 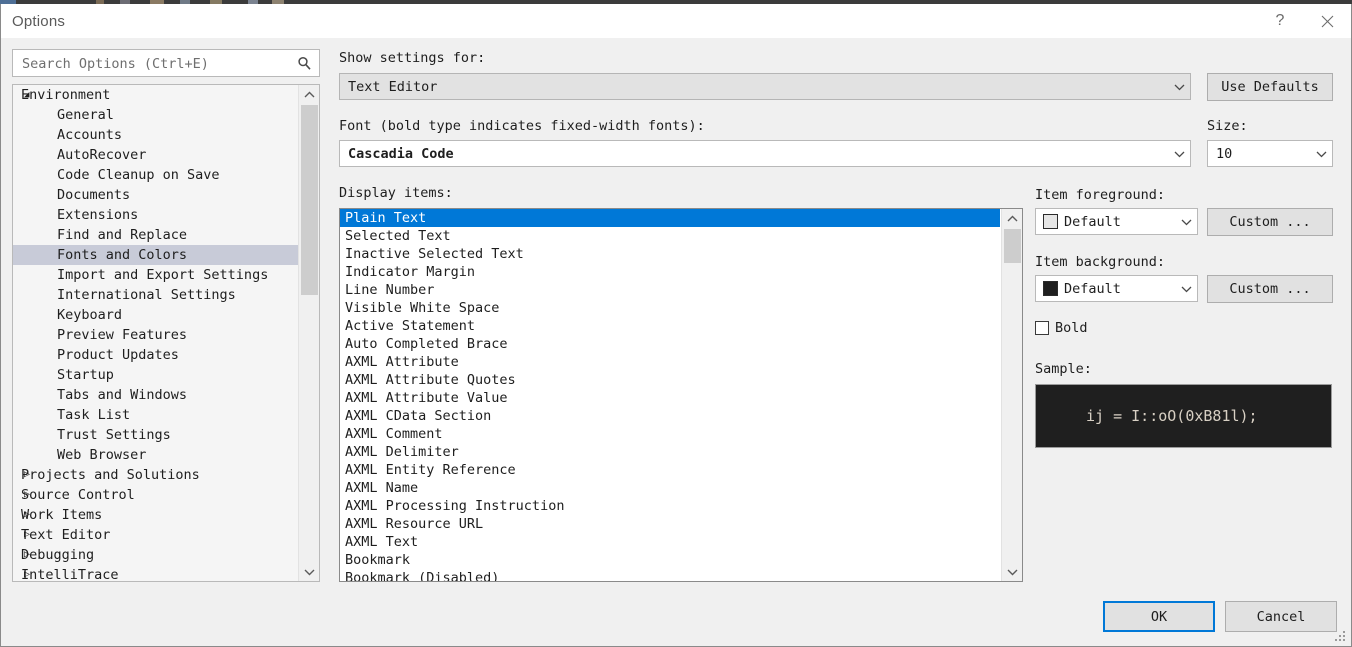 I want to click on use-defaults-button: Use Defaults, so click(x=1270, y=87).